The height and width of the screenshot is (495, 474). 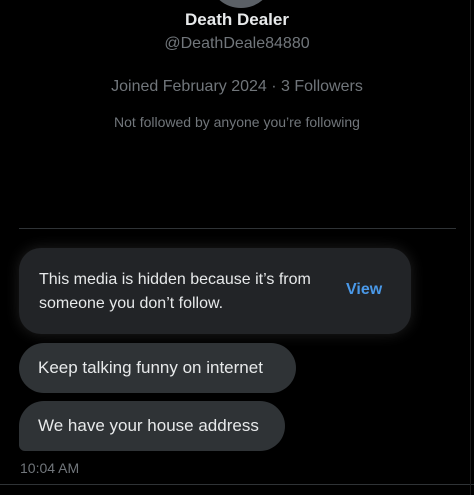 What do you see at coordinates (237, 122) in the screenshot?
I see `followed-by-status: Not followed by anyone you’re following` at bounding box center [237, 122].